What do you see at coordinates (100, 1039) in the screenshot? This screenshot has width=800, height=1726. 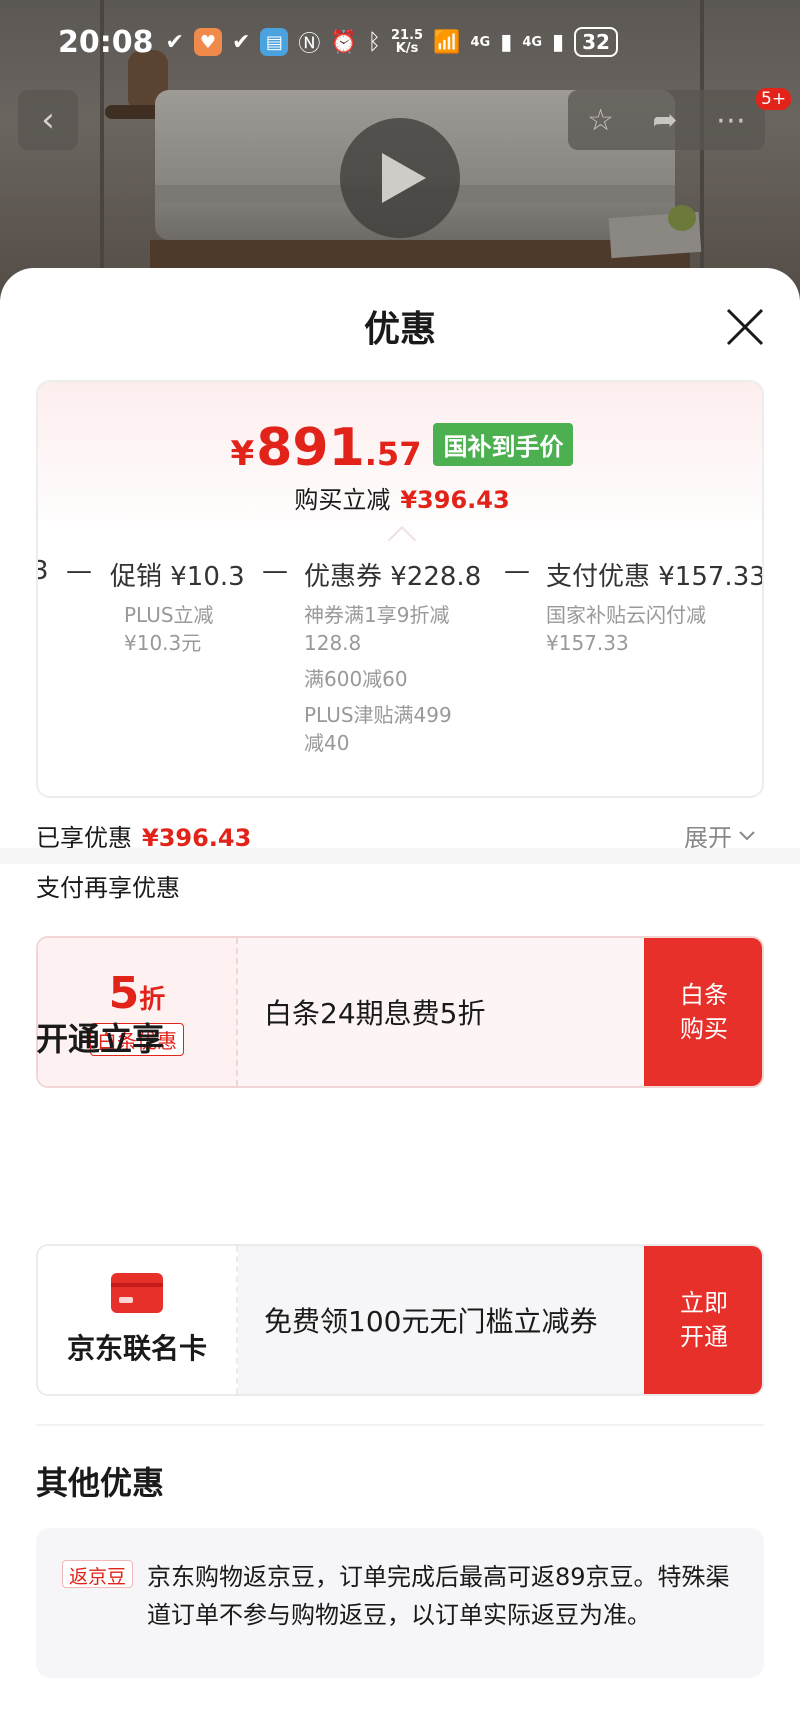 I see `open-now-title: 开通立享` at bounding box center [100, 1039].